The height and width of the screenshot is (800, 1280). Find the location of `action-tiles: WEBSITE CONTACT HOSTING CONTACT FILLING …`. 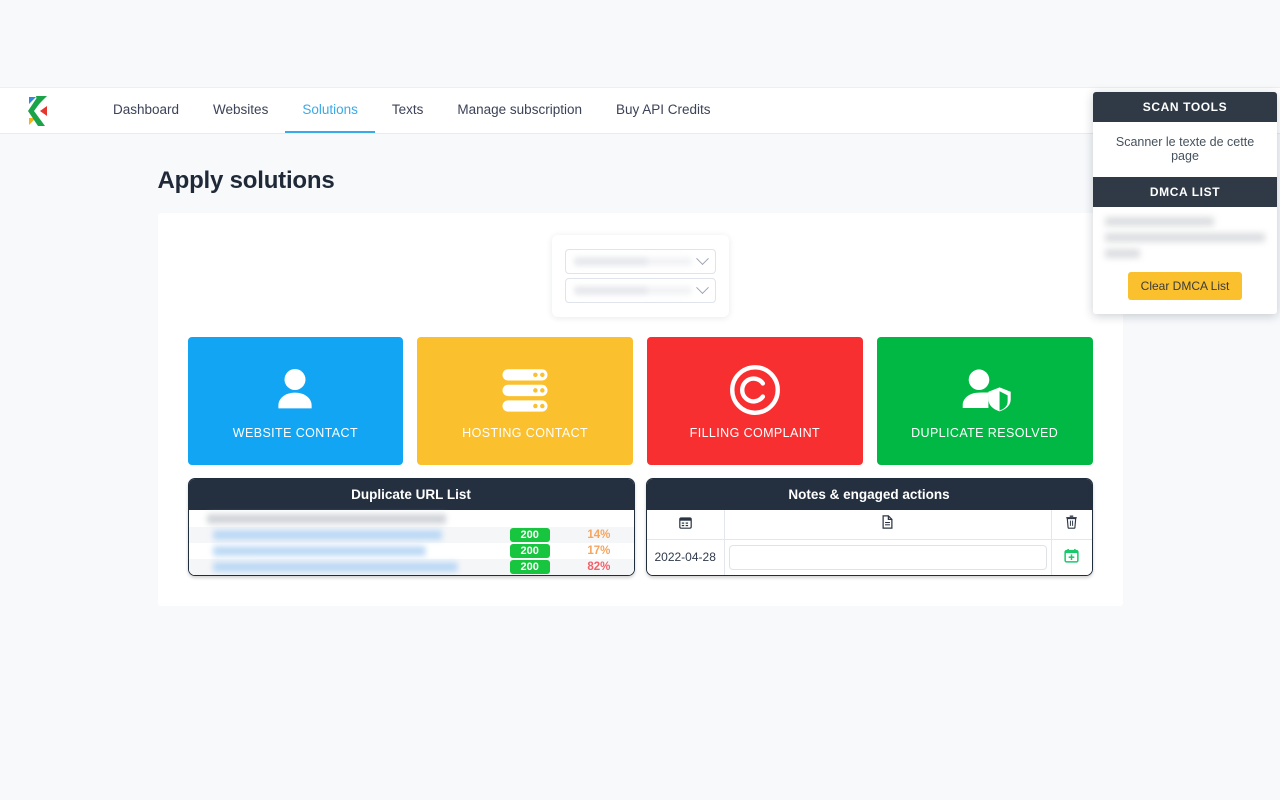

action-tiles: WEBSITE CONTACT HOSTING CONTACT FILLING … is located at coordinates (640, 401).